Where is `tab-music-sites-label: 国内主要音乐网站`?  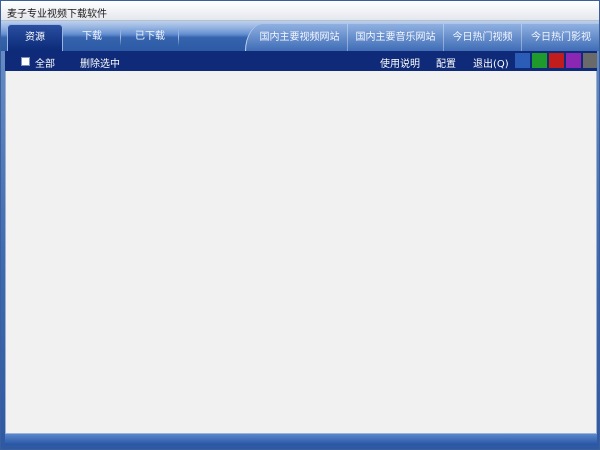 tab-music-sites-label: 国内主要音乐网站 is located at coordinates (395, 37).